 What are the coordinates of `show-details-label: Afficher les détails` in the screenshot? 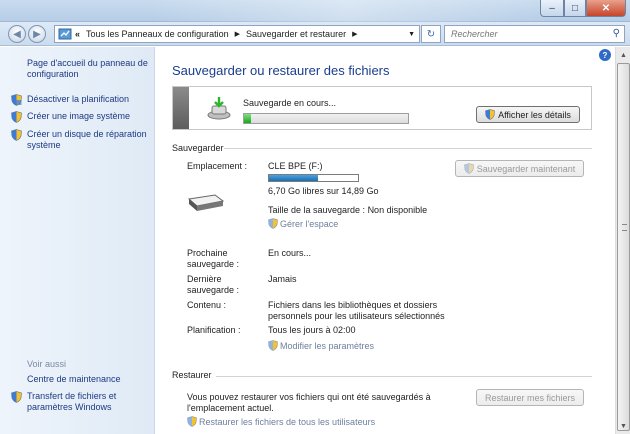 It's located at (534, 114).